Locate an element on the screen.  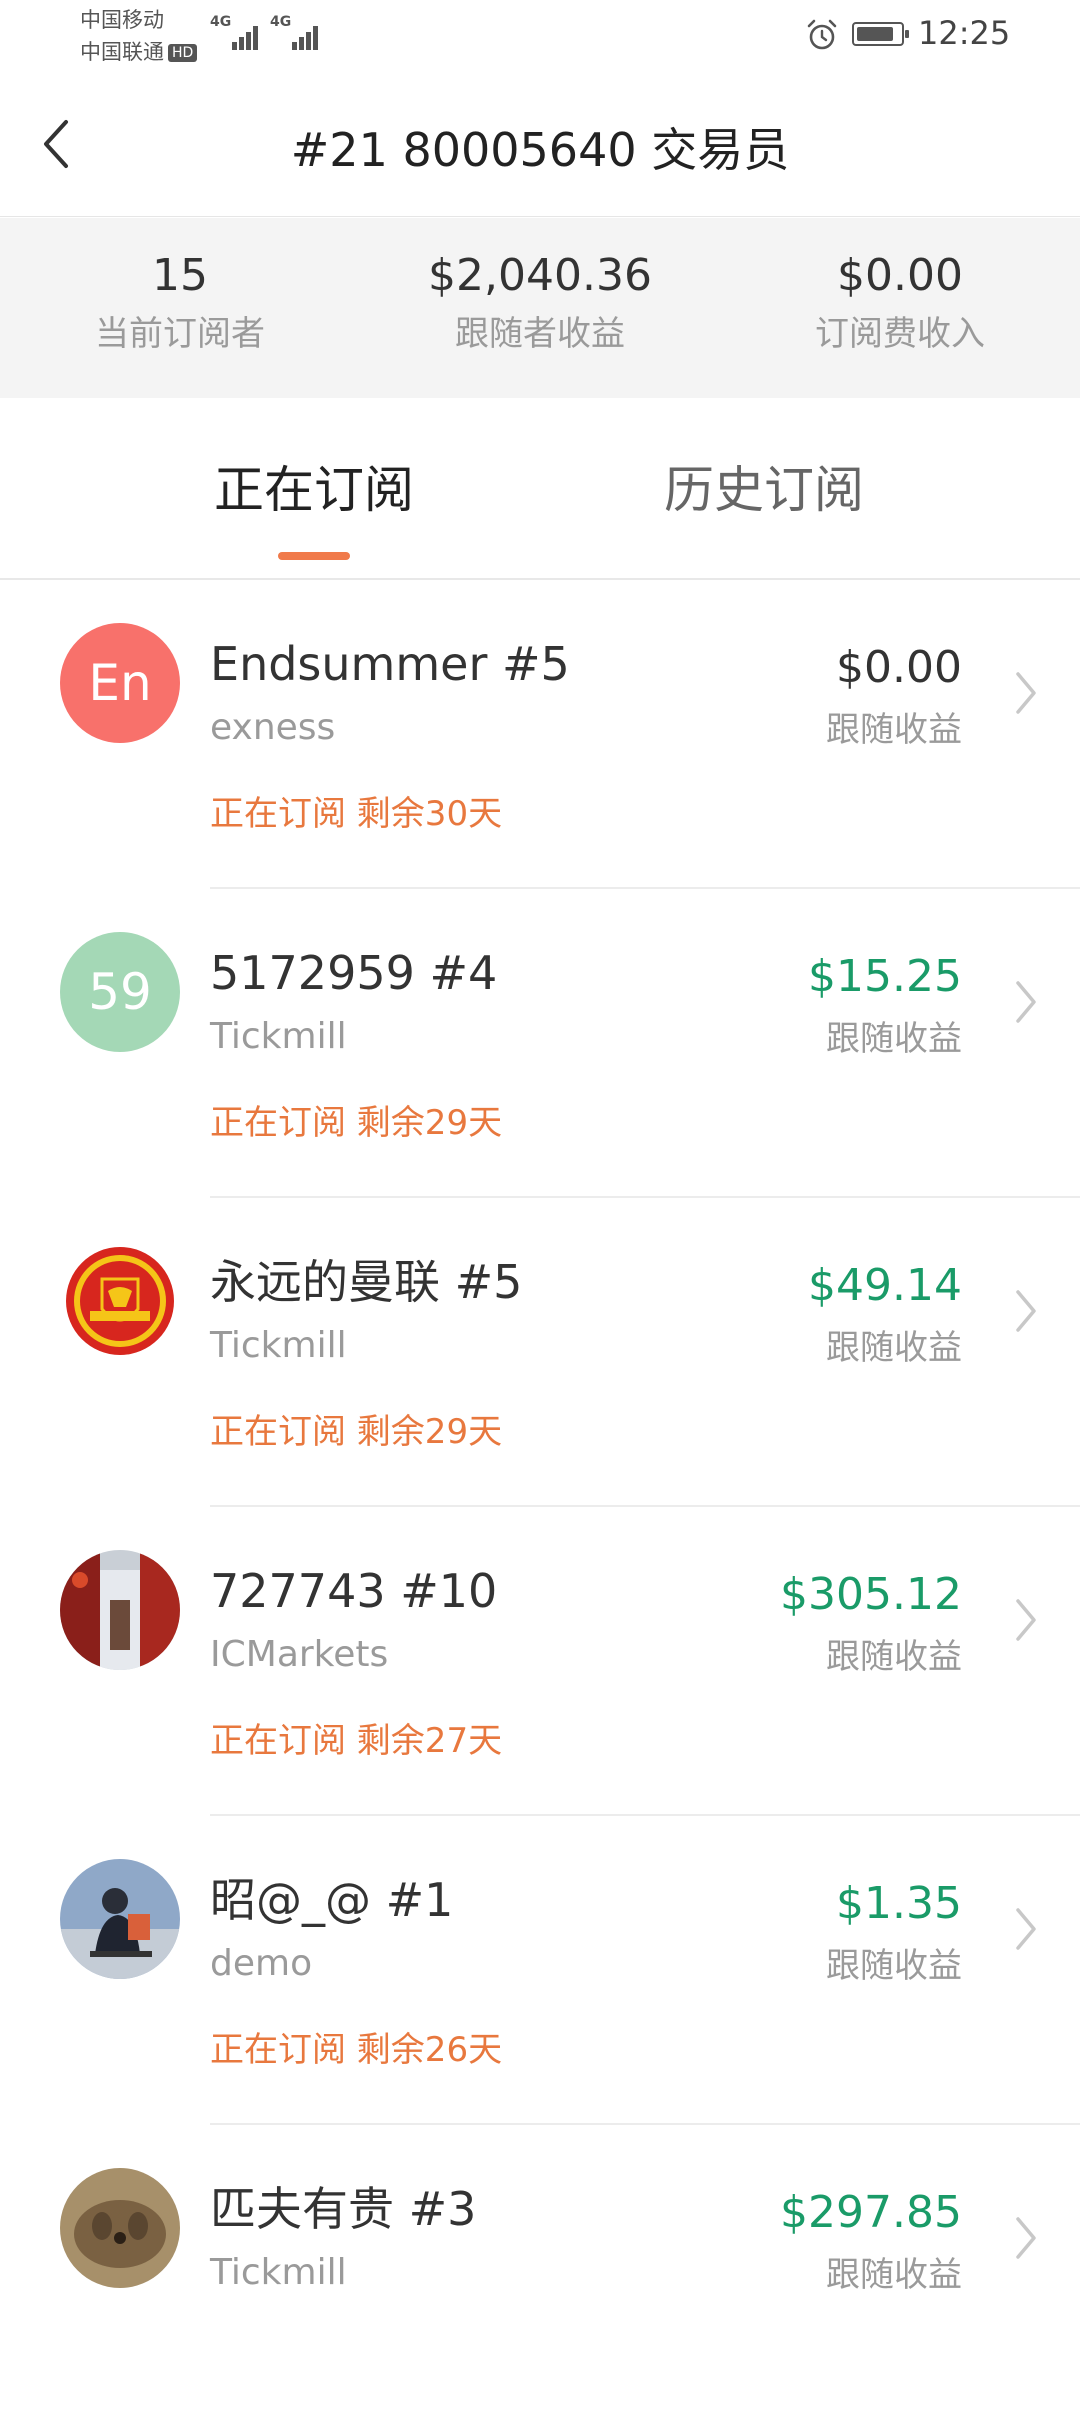
stat-value: $0.00 is located at coordinates (900, 275).